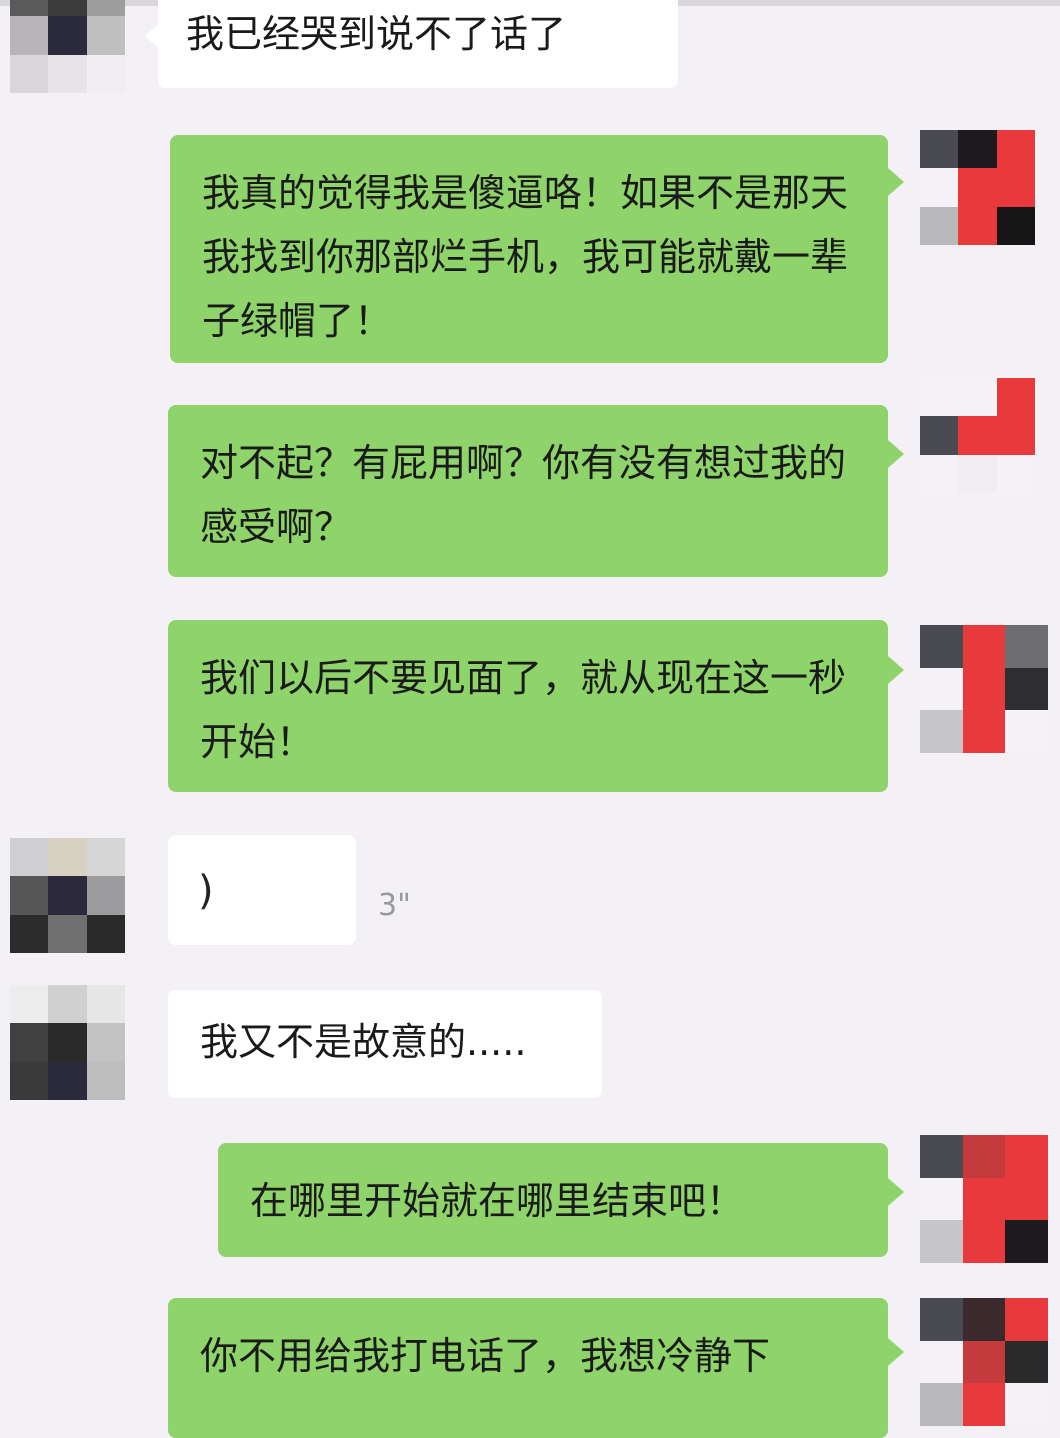  Describe the element at coordinates (418, 44) in the screenshot. I see `message-text: 我已经哭到说不了话了` at that location.